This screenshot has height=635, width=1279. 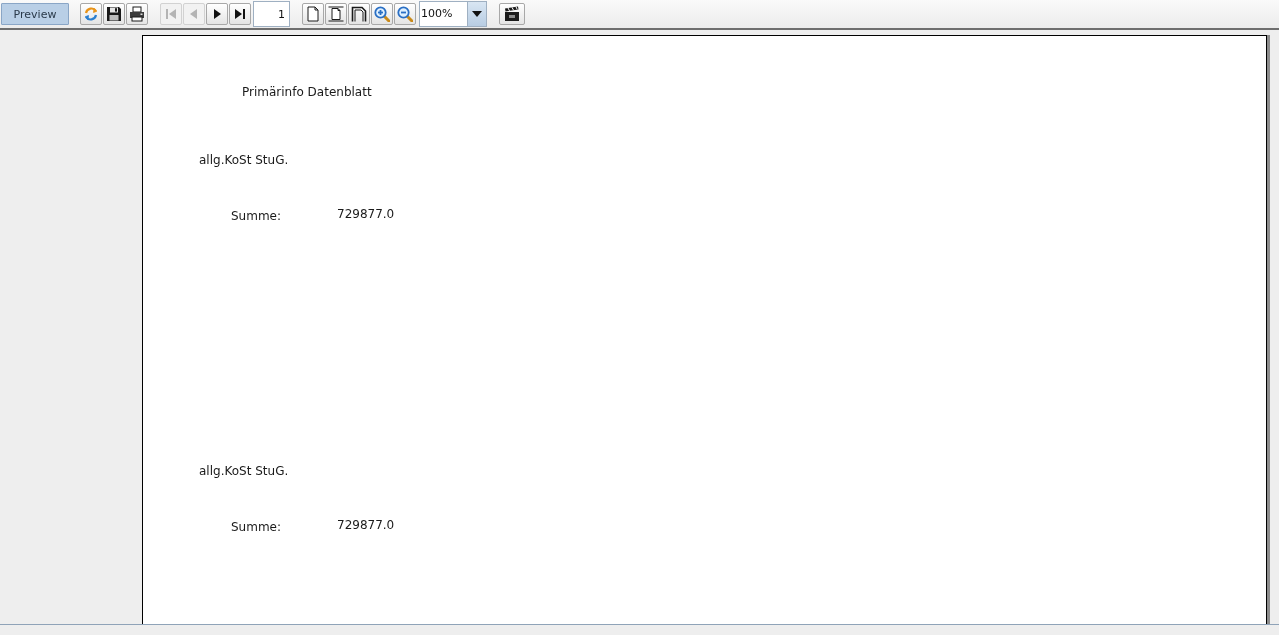 I want to click on save-button, so click(x=114, y=14).